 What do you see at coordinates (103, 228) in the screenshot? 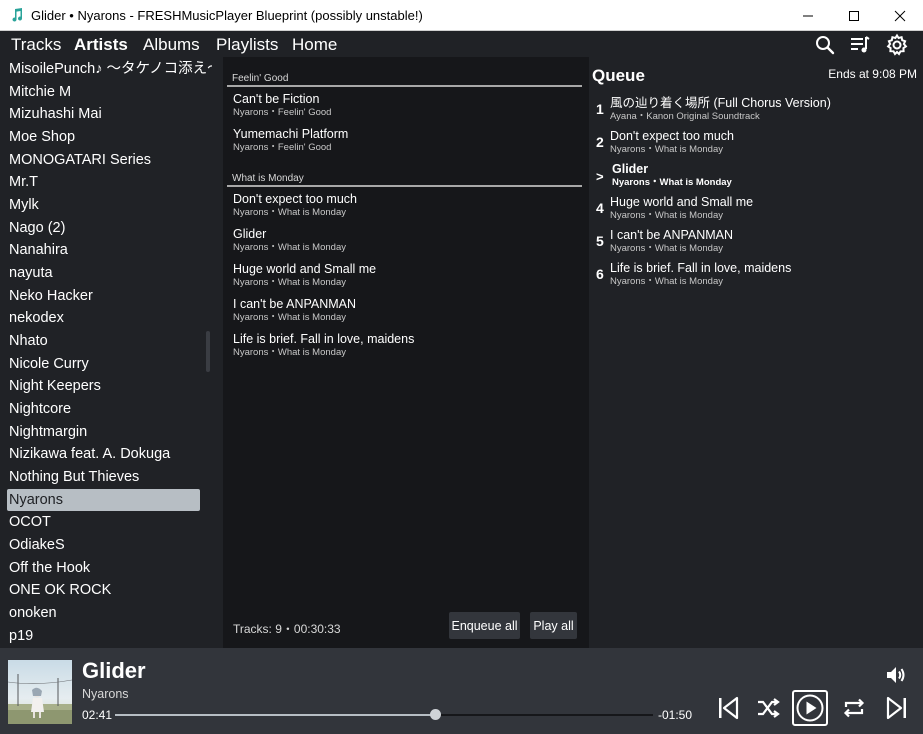
I see `artist-list-item: Nago (2)` at bounding box center [103, 228].